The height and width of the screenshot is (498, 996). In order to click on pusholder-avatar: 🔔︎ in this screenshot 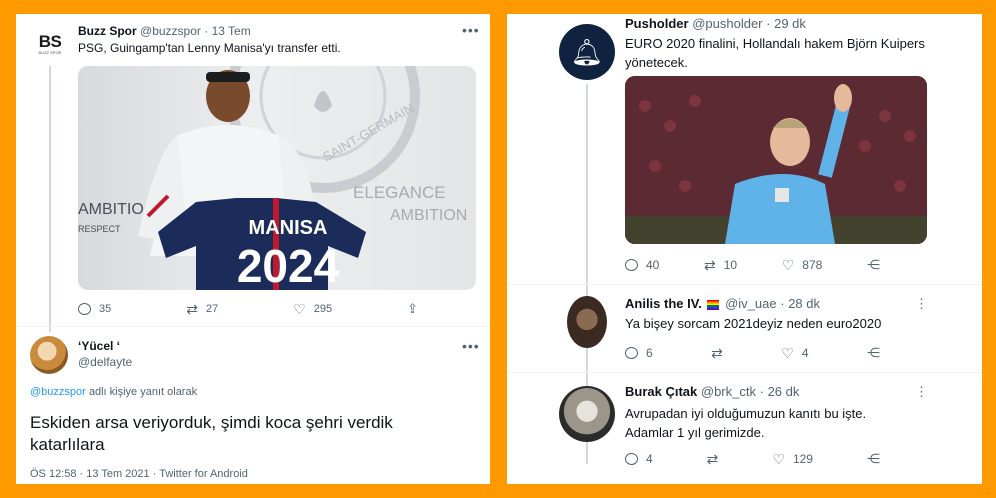, I will do `click(587, 52)`.